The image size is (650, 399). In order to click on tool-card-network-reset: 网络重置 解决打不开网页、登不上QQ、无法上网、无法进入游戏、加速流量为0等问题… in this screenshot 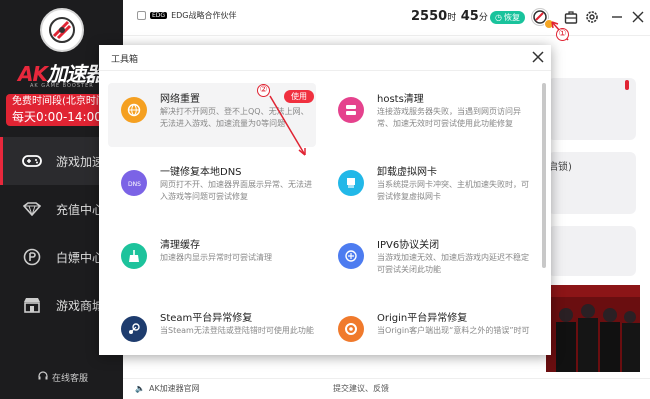, I will do `click(212, 115)`.